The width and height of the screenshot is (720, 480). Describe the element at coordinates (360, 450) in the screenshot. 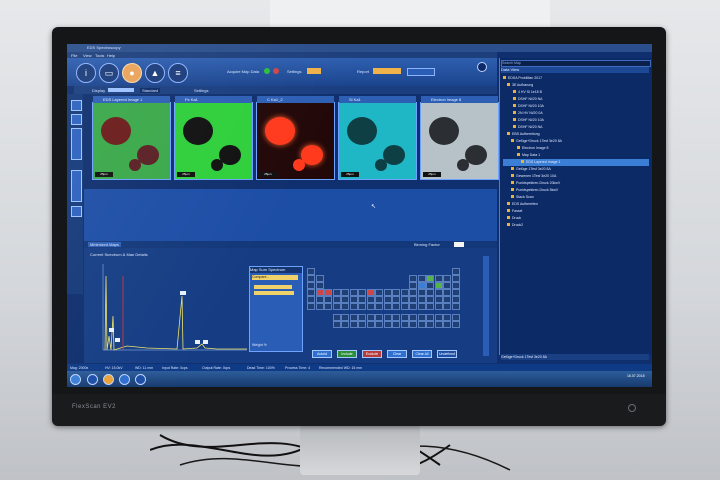

I see `monitor-stand` at that location.